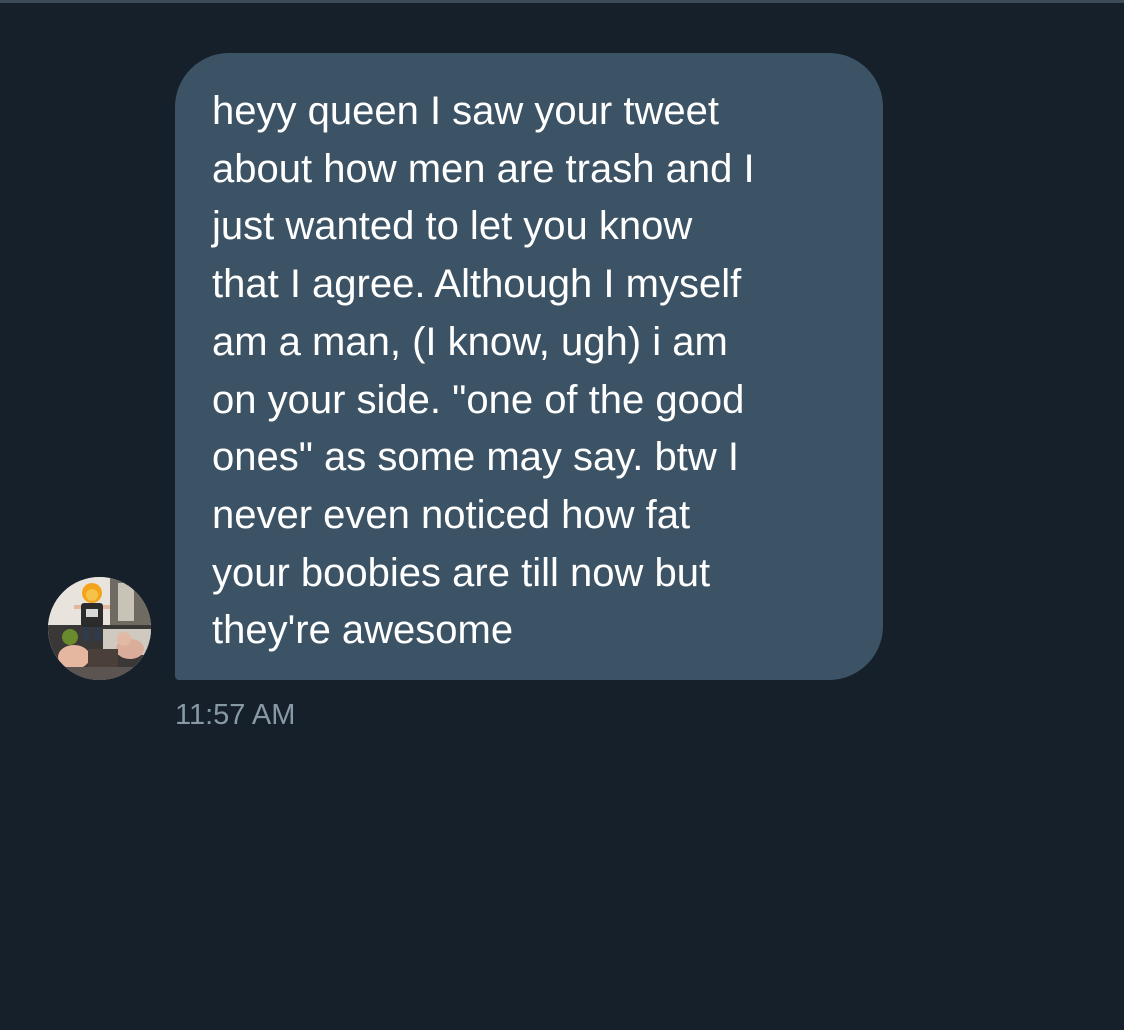 The image size is (1124, 1030). What do you see at coordinates (235, 715) in the screenshot?
I see `message-timestamp: 11:57 AM` at bounding box center [235, 715].